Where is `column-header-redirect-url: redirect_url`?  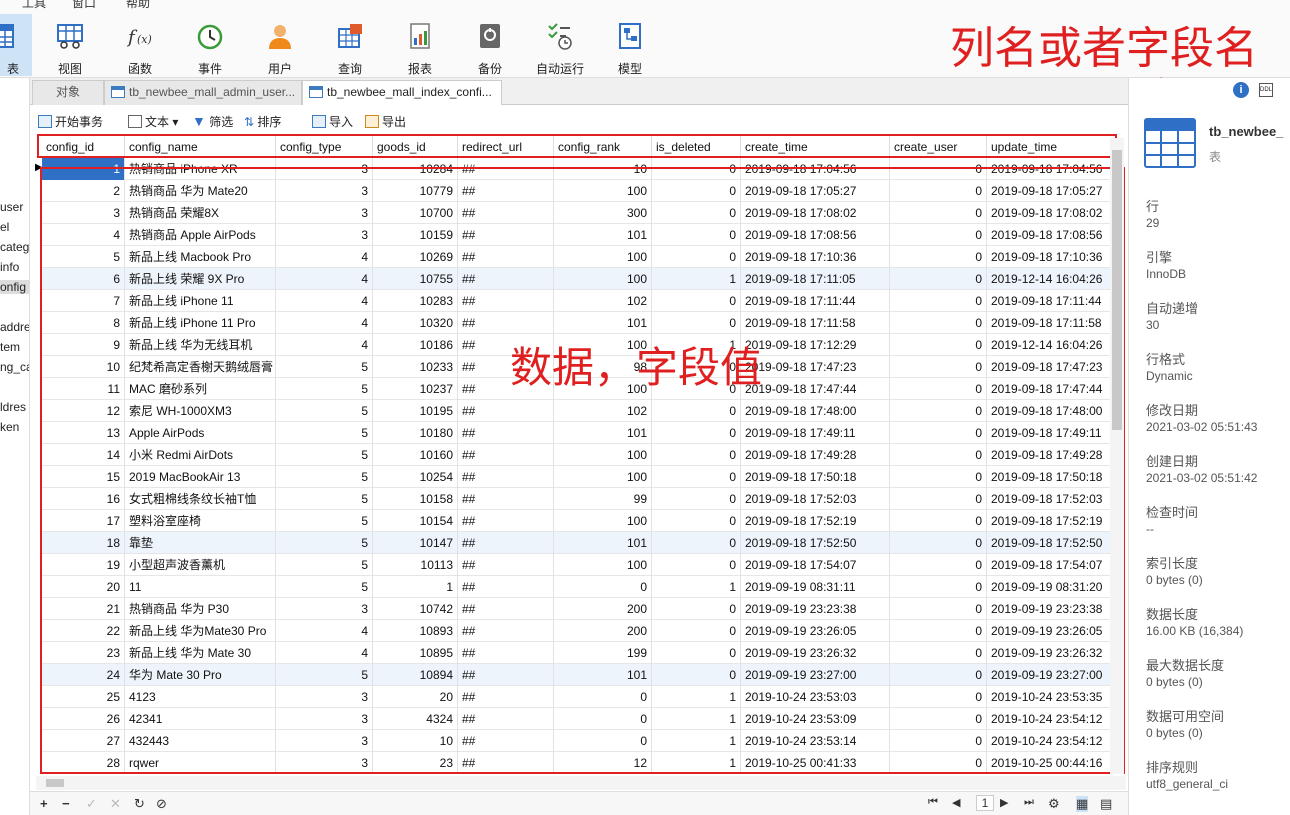 column-header-redirect-url: redirect_url is located at coordinates (506, 147).